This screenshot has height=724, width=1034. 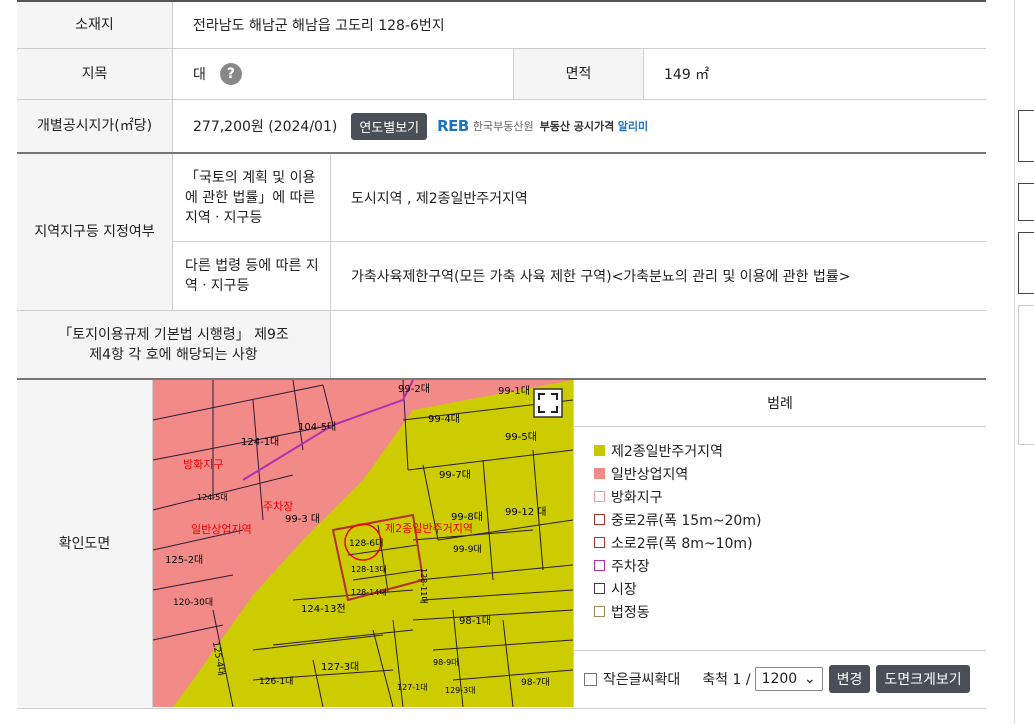 What do you see at coordinates (174, 344) in the screenshot?
I see `regulation-label: 「토지이용규제 기본법 시행령」 제9조 제4항 각 호에 해당되는 사항` at bounding box center [174, 344].